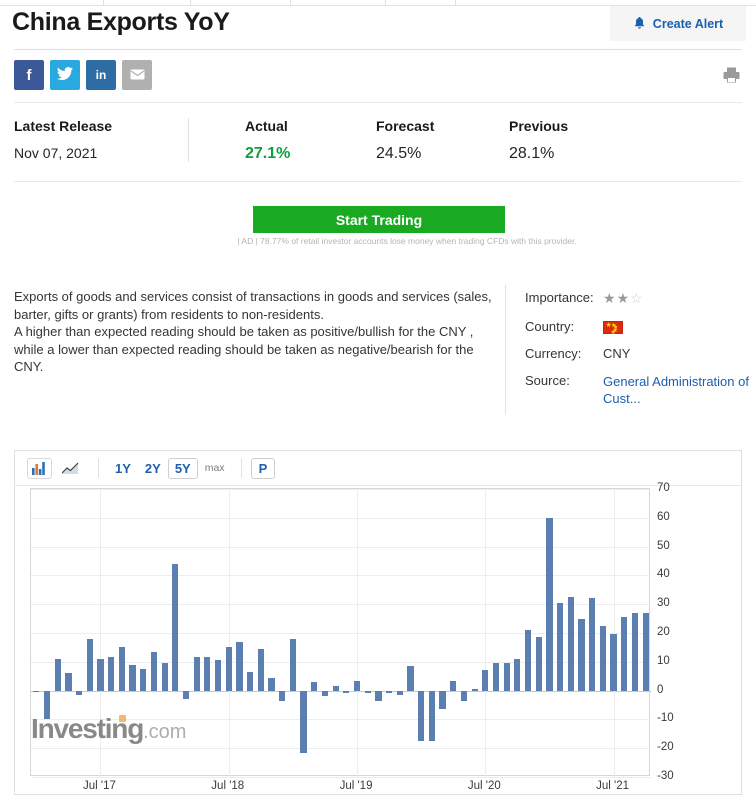 This screenshot has width=756, height=807. Describe the element at coordinates (63, 139) in the screenshot. I see `stat-latest-release: Latest Release Nov 07, 2021` at that location.